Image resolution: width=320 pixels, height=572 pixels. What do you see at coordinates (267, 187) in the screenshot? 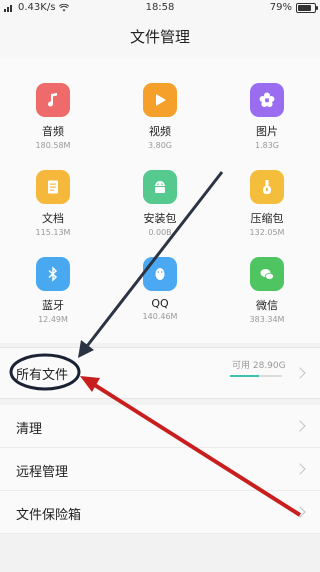
I see `archive-icon` at bounding box center [267, 187].